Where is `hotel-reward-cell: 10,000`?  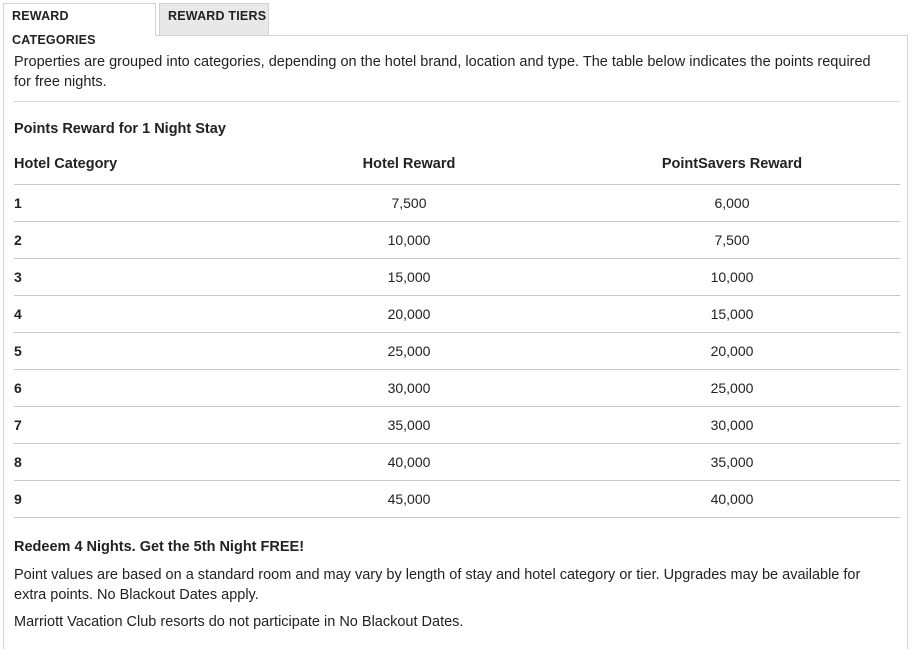
hotel-reward-cell: 10,000 is located at coordinates (409, 240).